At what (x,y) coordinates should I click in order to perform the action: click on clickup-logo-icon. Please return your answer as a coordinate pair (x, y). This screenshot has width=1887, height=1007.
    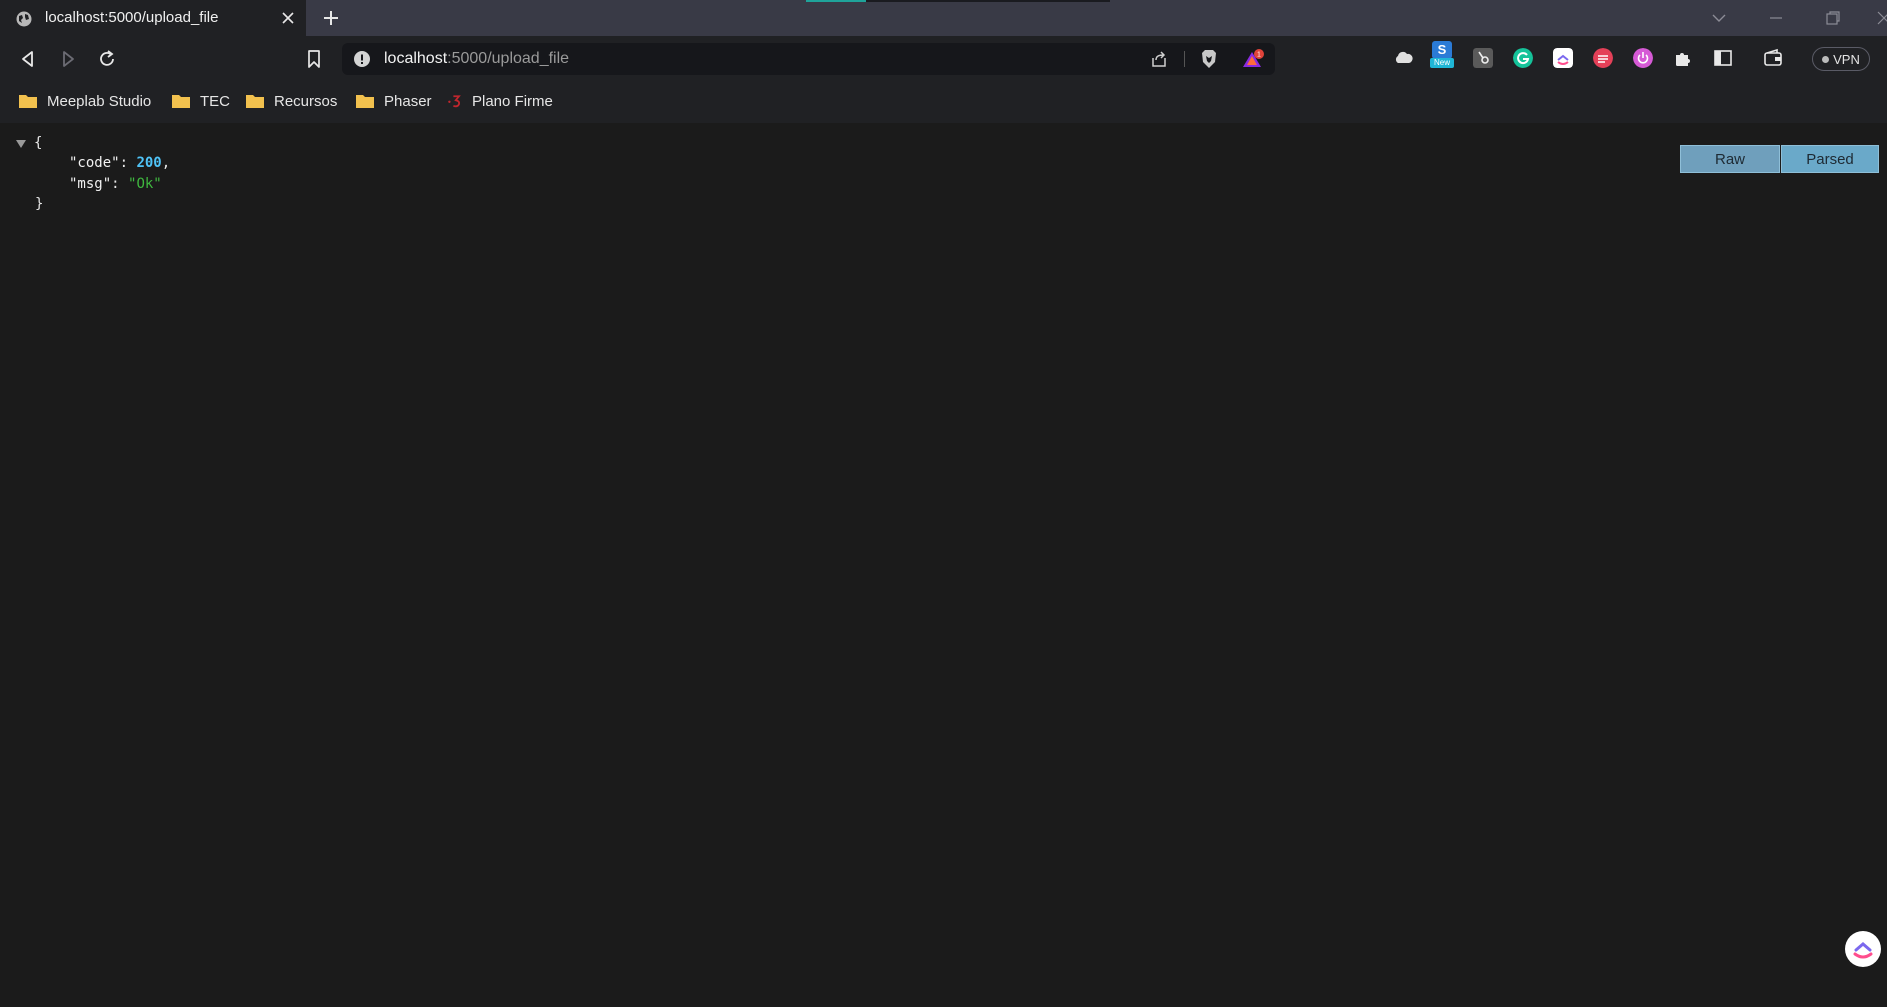
    Looking at the image, I should click on (1863, 950).